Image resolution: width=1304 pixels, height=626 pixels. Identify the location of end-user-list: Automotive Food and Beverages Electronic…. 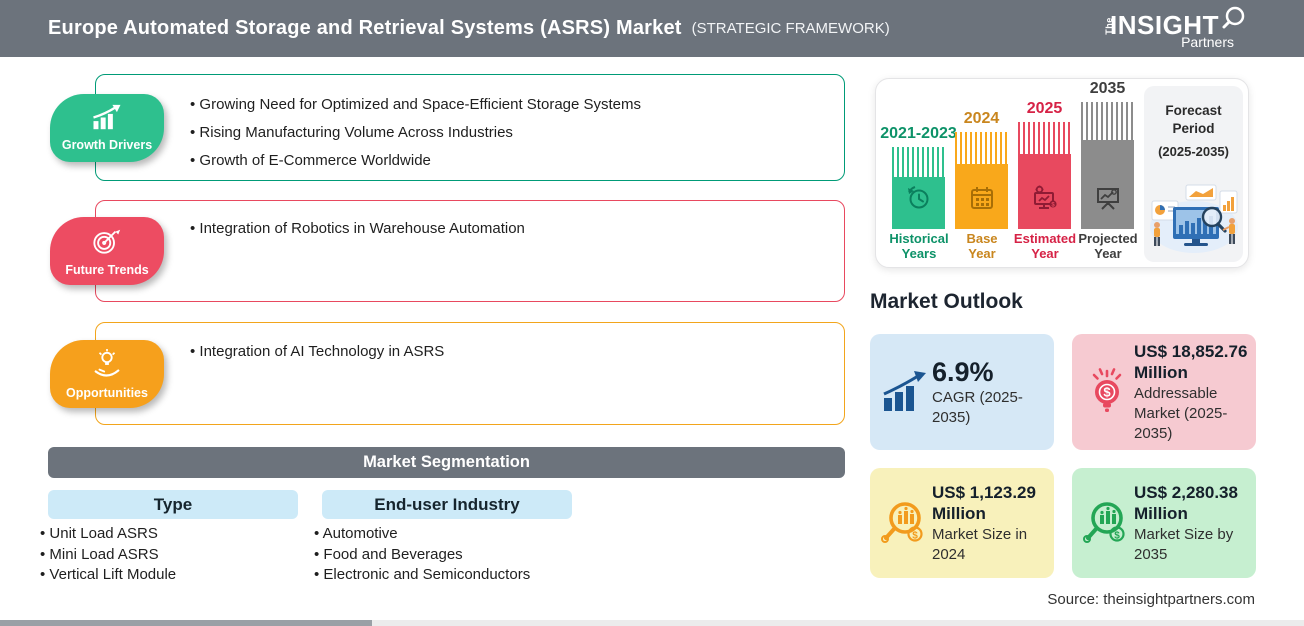
(422, 555).